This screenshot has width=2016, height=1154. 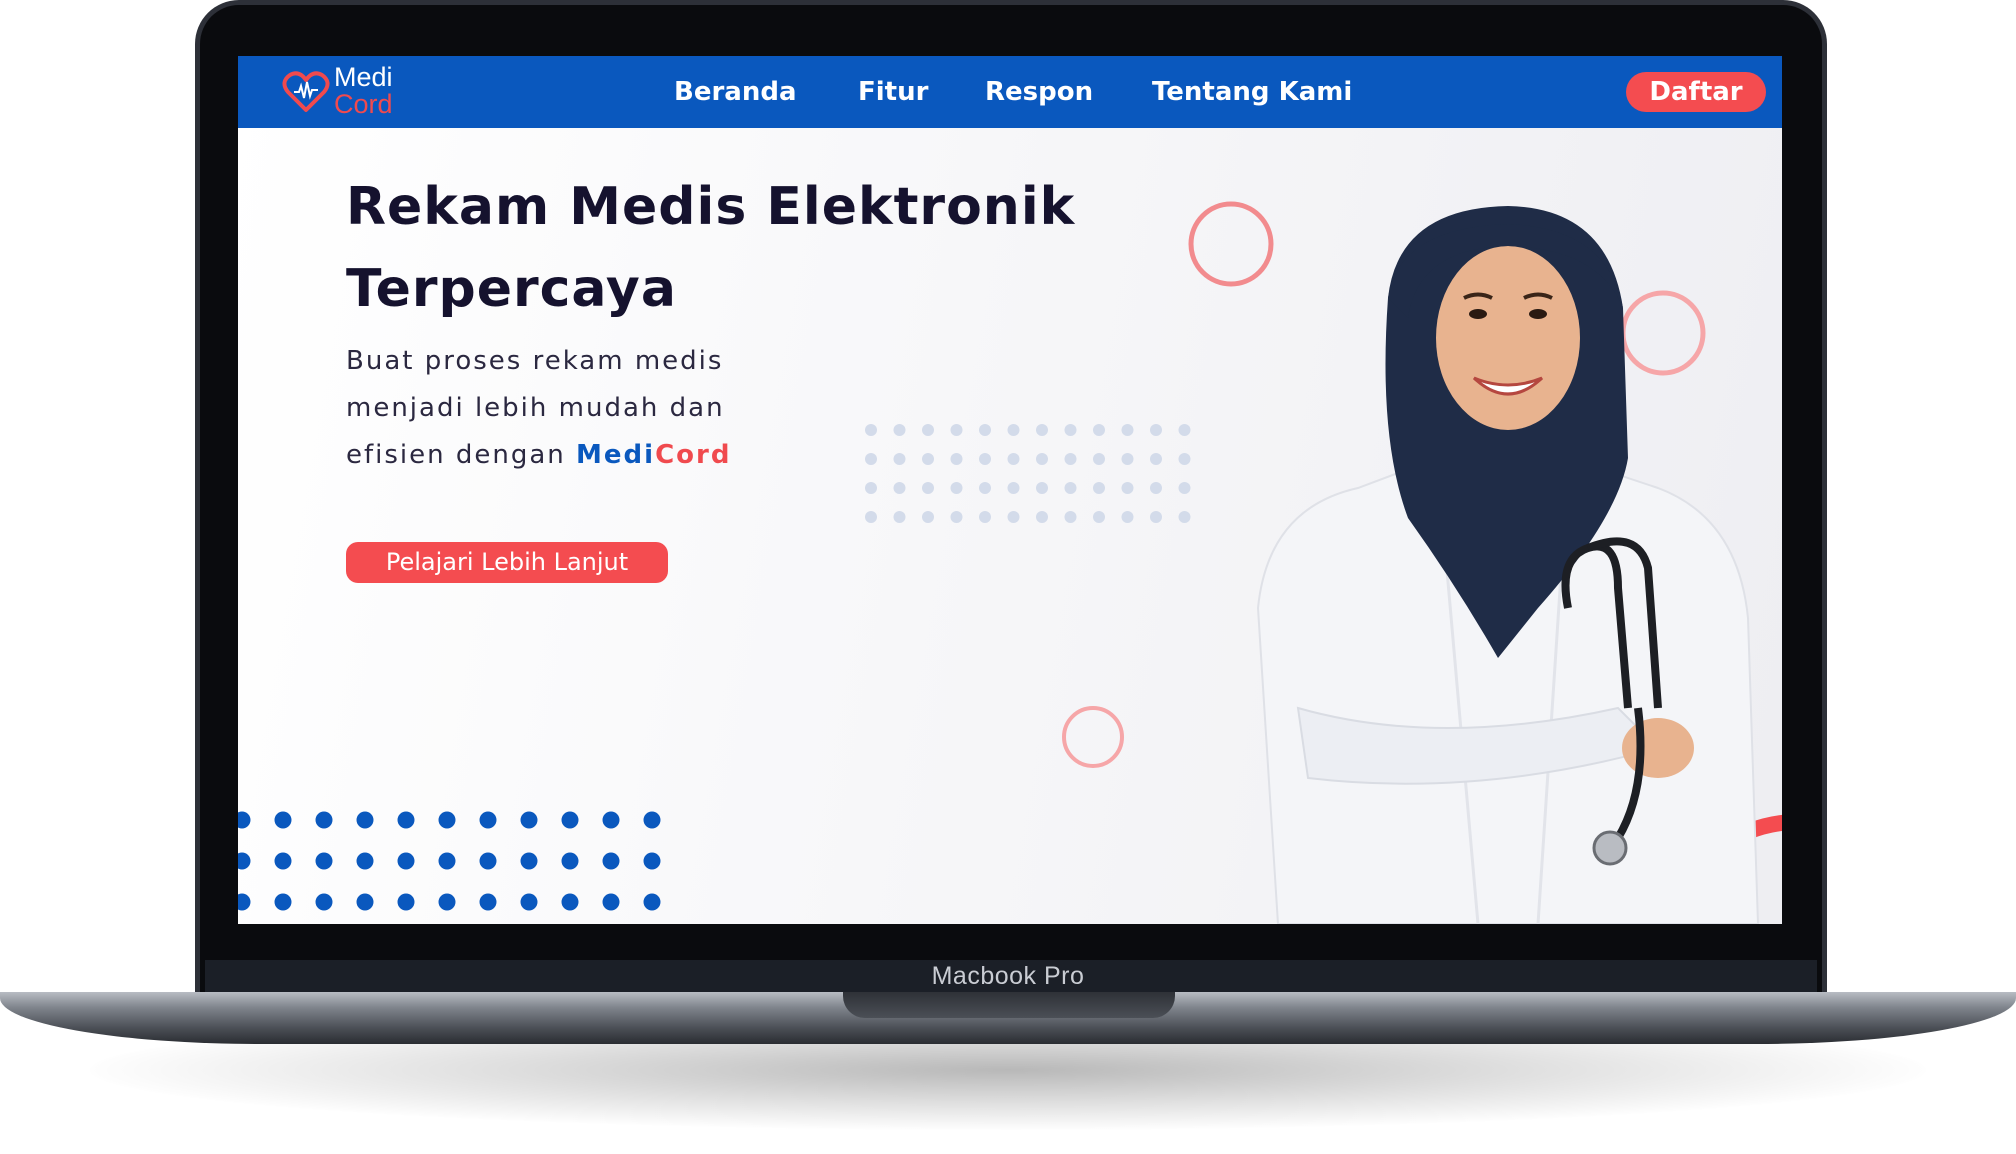 I want to click on nav-item-respon: Respon, so click(x=1039, y=92).